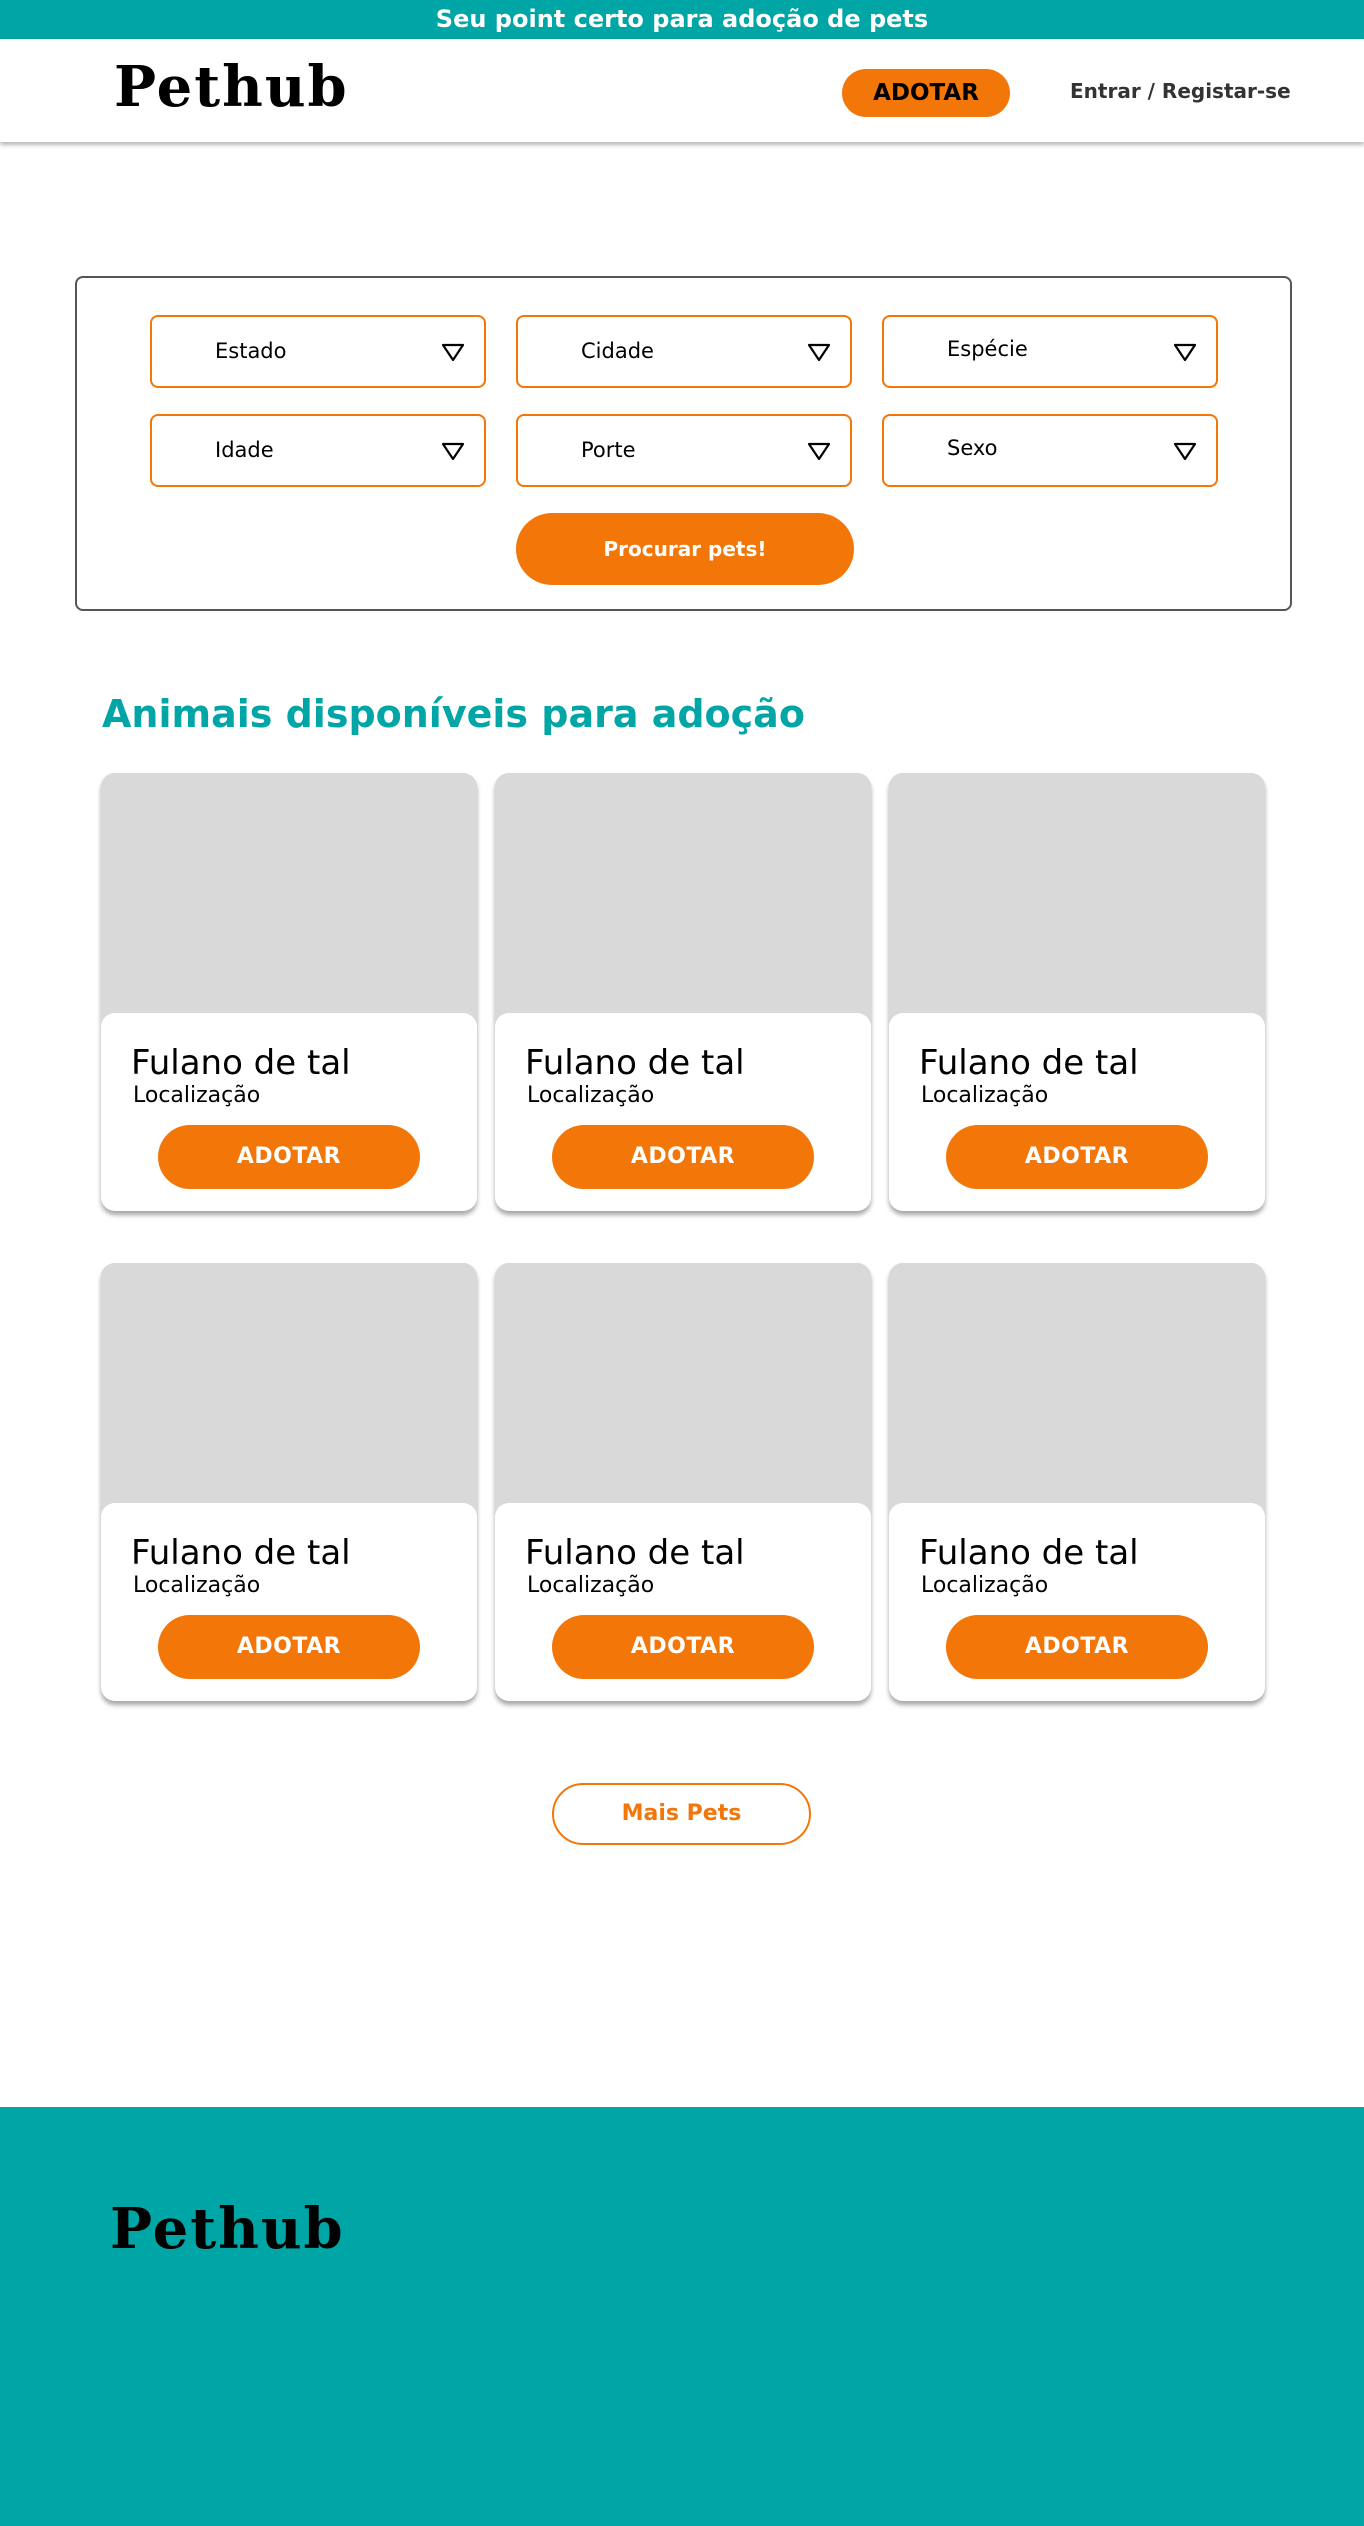  Describe the element at coordinates (1180, 91) in the screenshot. I see `login-register-link: Entrar / Registar-se` at that location.